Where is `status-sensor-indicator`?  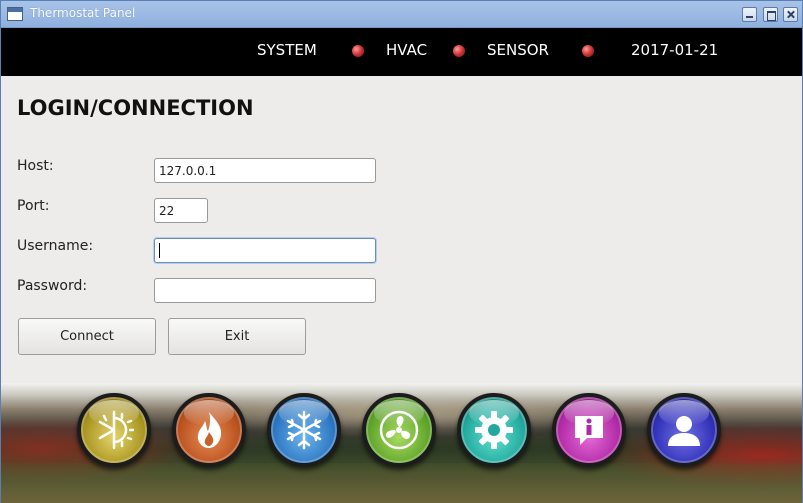
status-sensor-indicator is located at coordinates (588, 51).